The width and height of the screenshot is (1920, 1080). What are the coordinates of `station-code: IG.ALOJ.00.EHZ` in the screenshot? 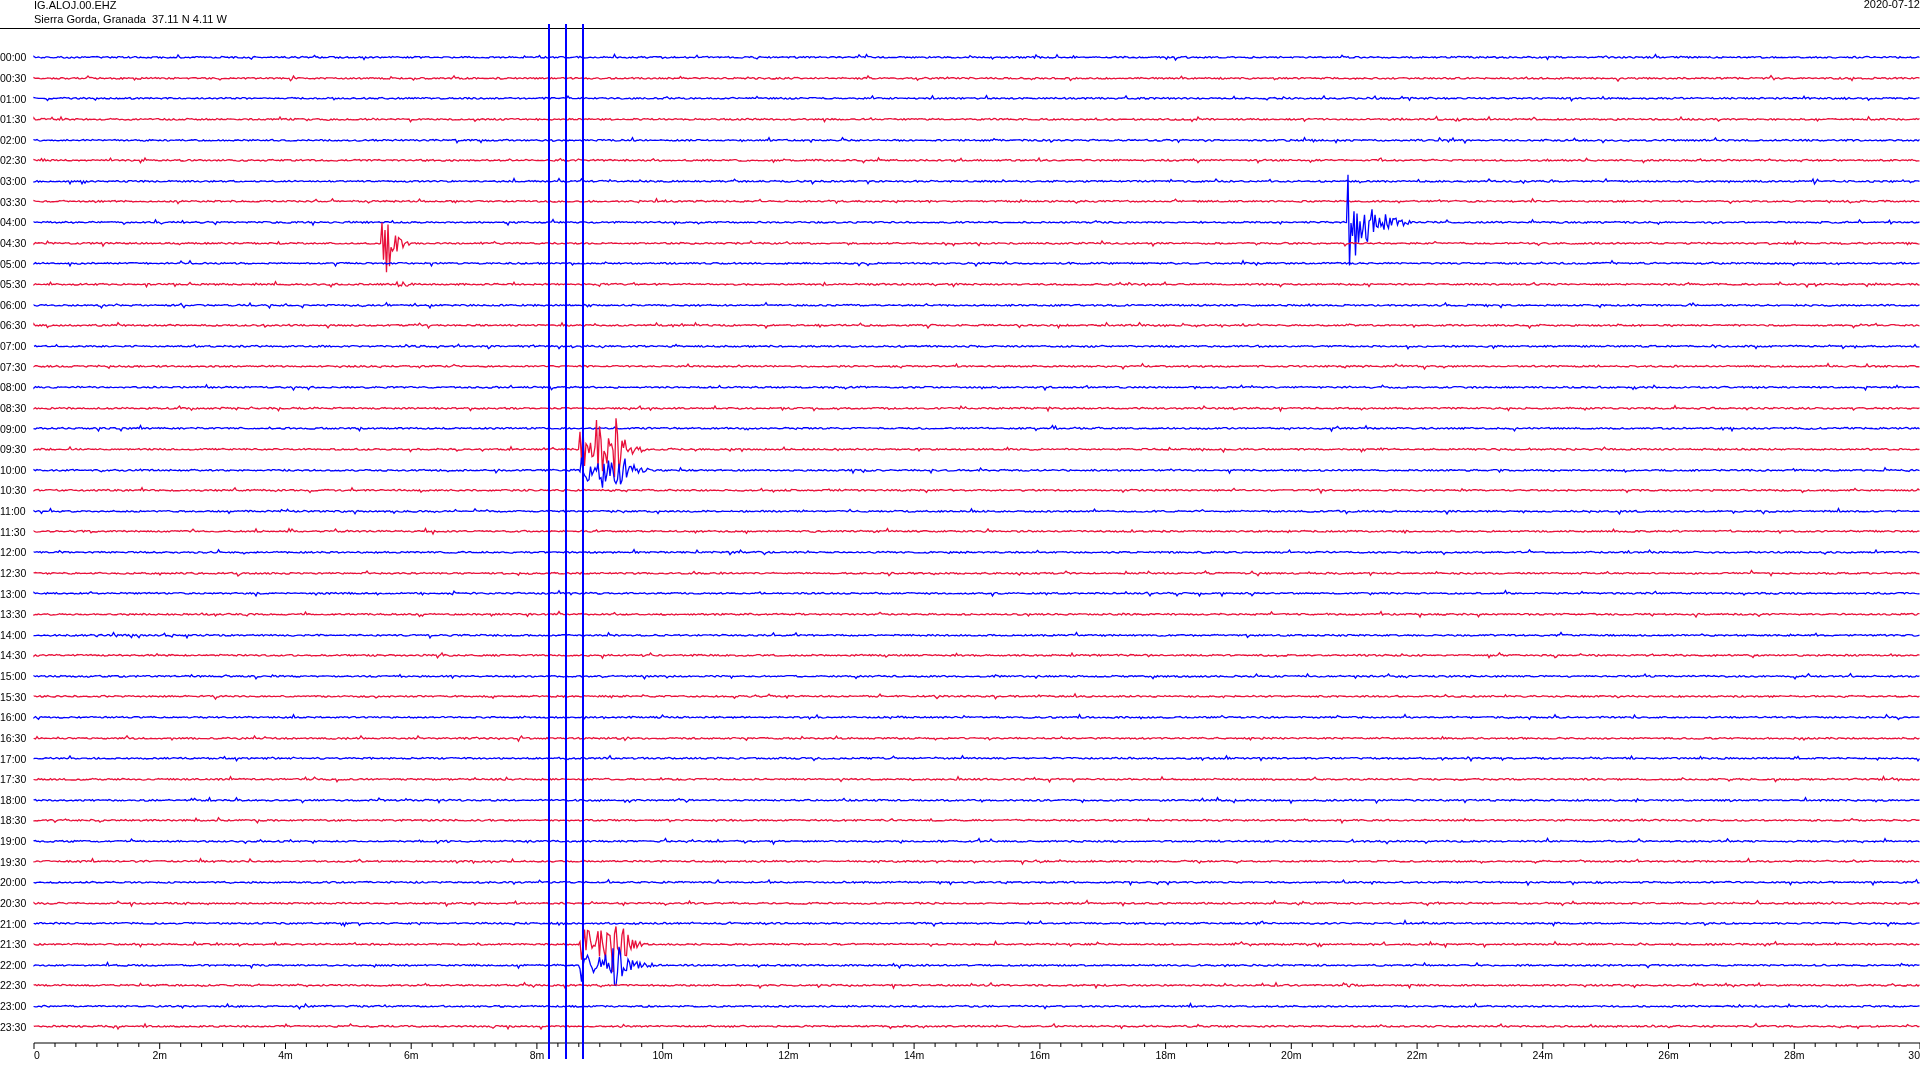 It's located at (76, 6).